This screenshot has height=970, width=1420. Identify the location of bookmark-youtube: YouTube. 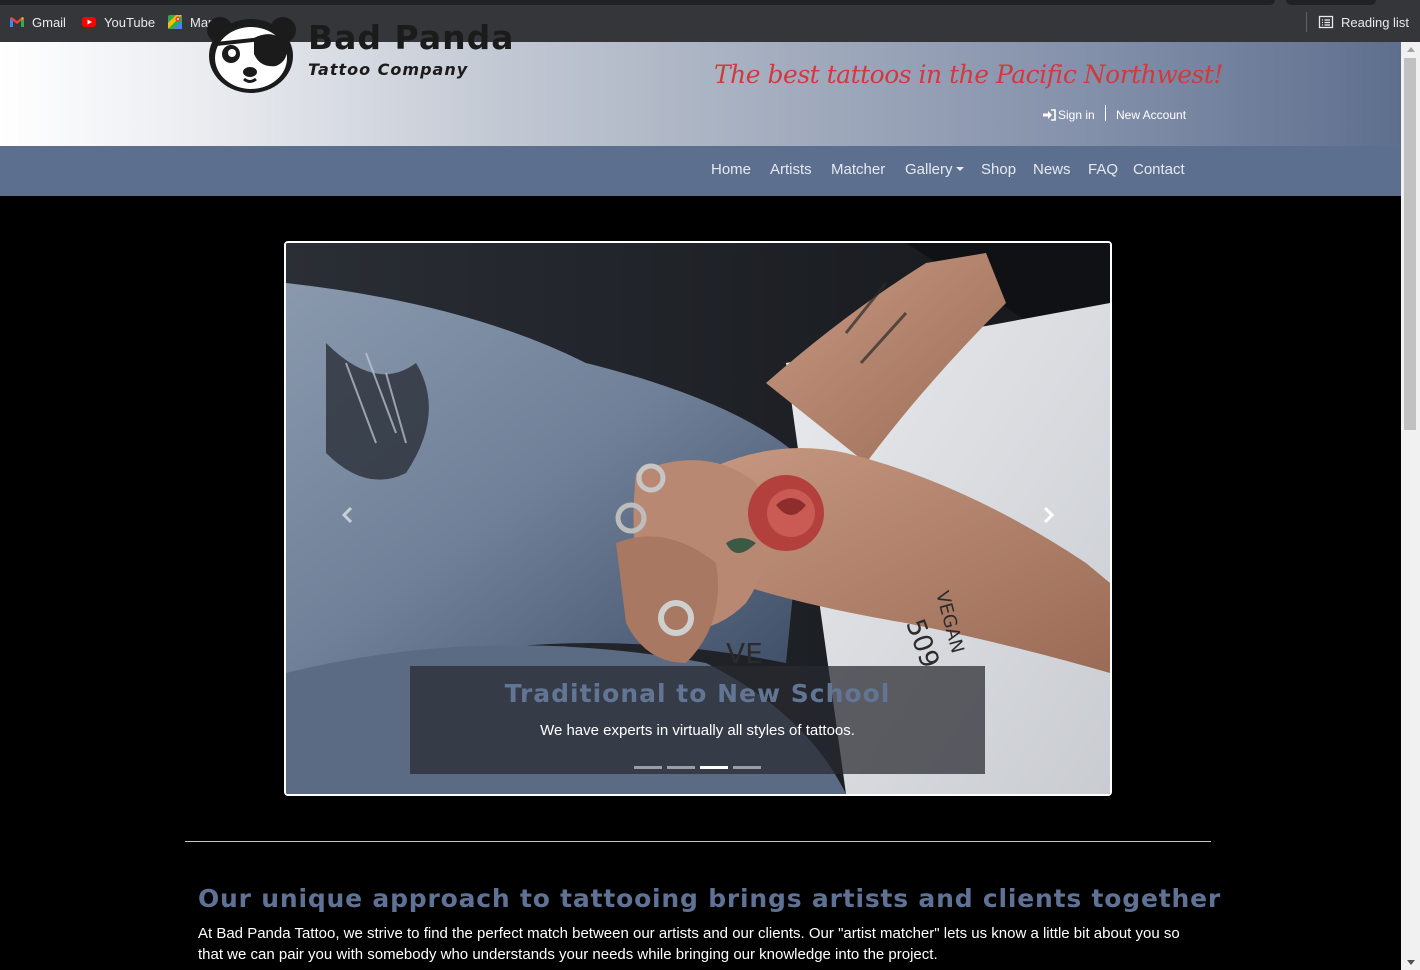
(118, 22).